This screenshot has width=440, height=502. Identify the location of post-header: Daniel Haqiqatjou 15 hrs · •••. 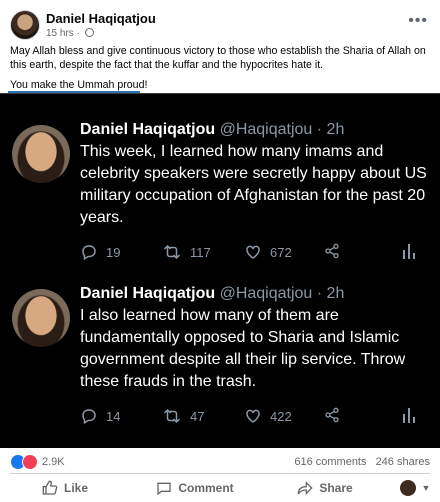
(220, 24).